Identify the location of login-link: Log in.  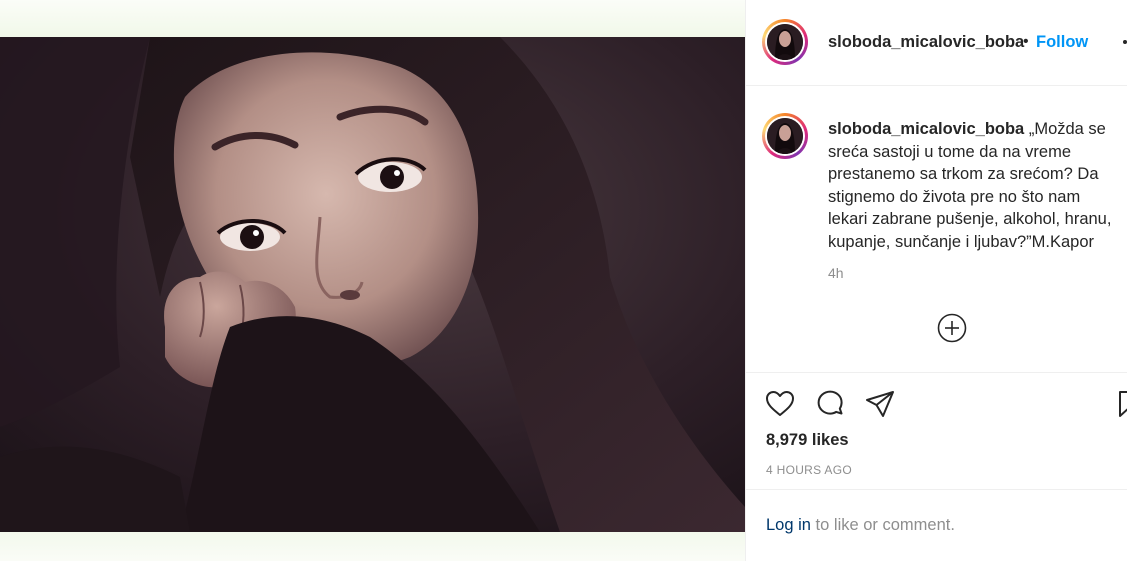
(788, 525).